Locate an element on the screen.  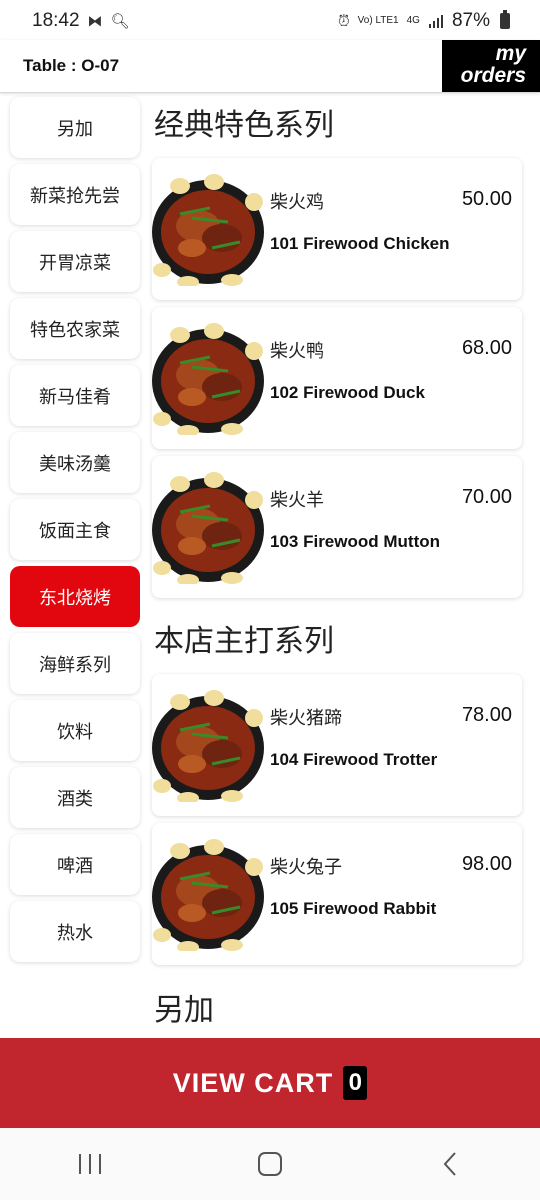
view-cart-button: VIEW CART 0 is located at coordinates (270, 1083).